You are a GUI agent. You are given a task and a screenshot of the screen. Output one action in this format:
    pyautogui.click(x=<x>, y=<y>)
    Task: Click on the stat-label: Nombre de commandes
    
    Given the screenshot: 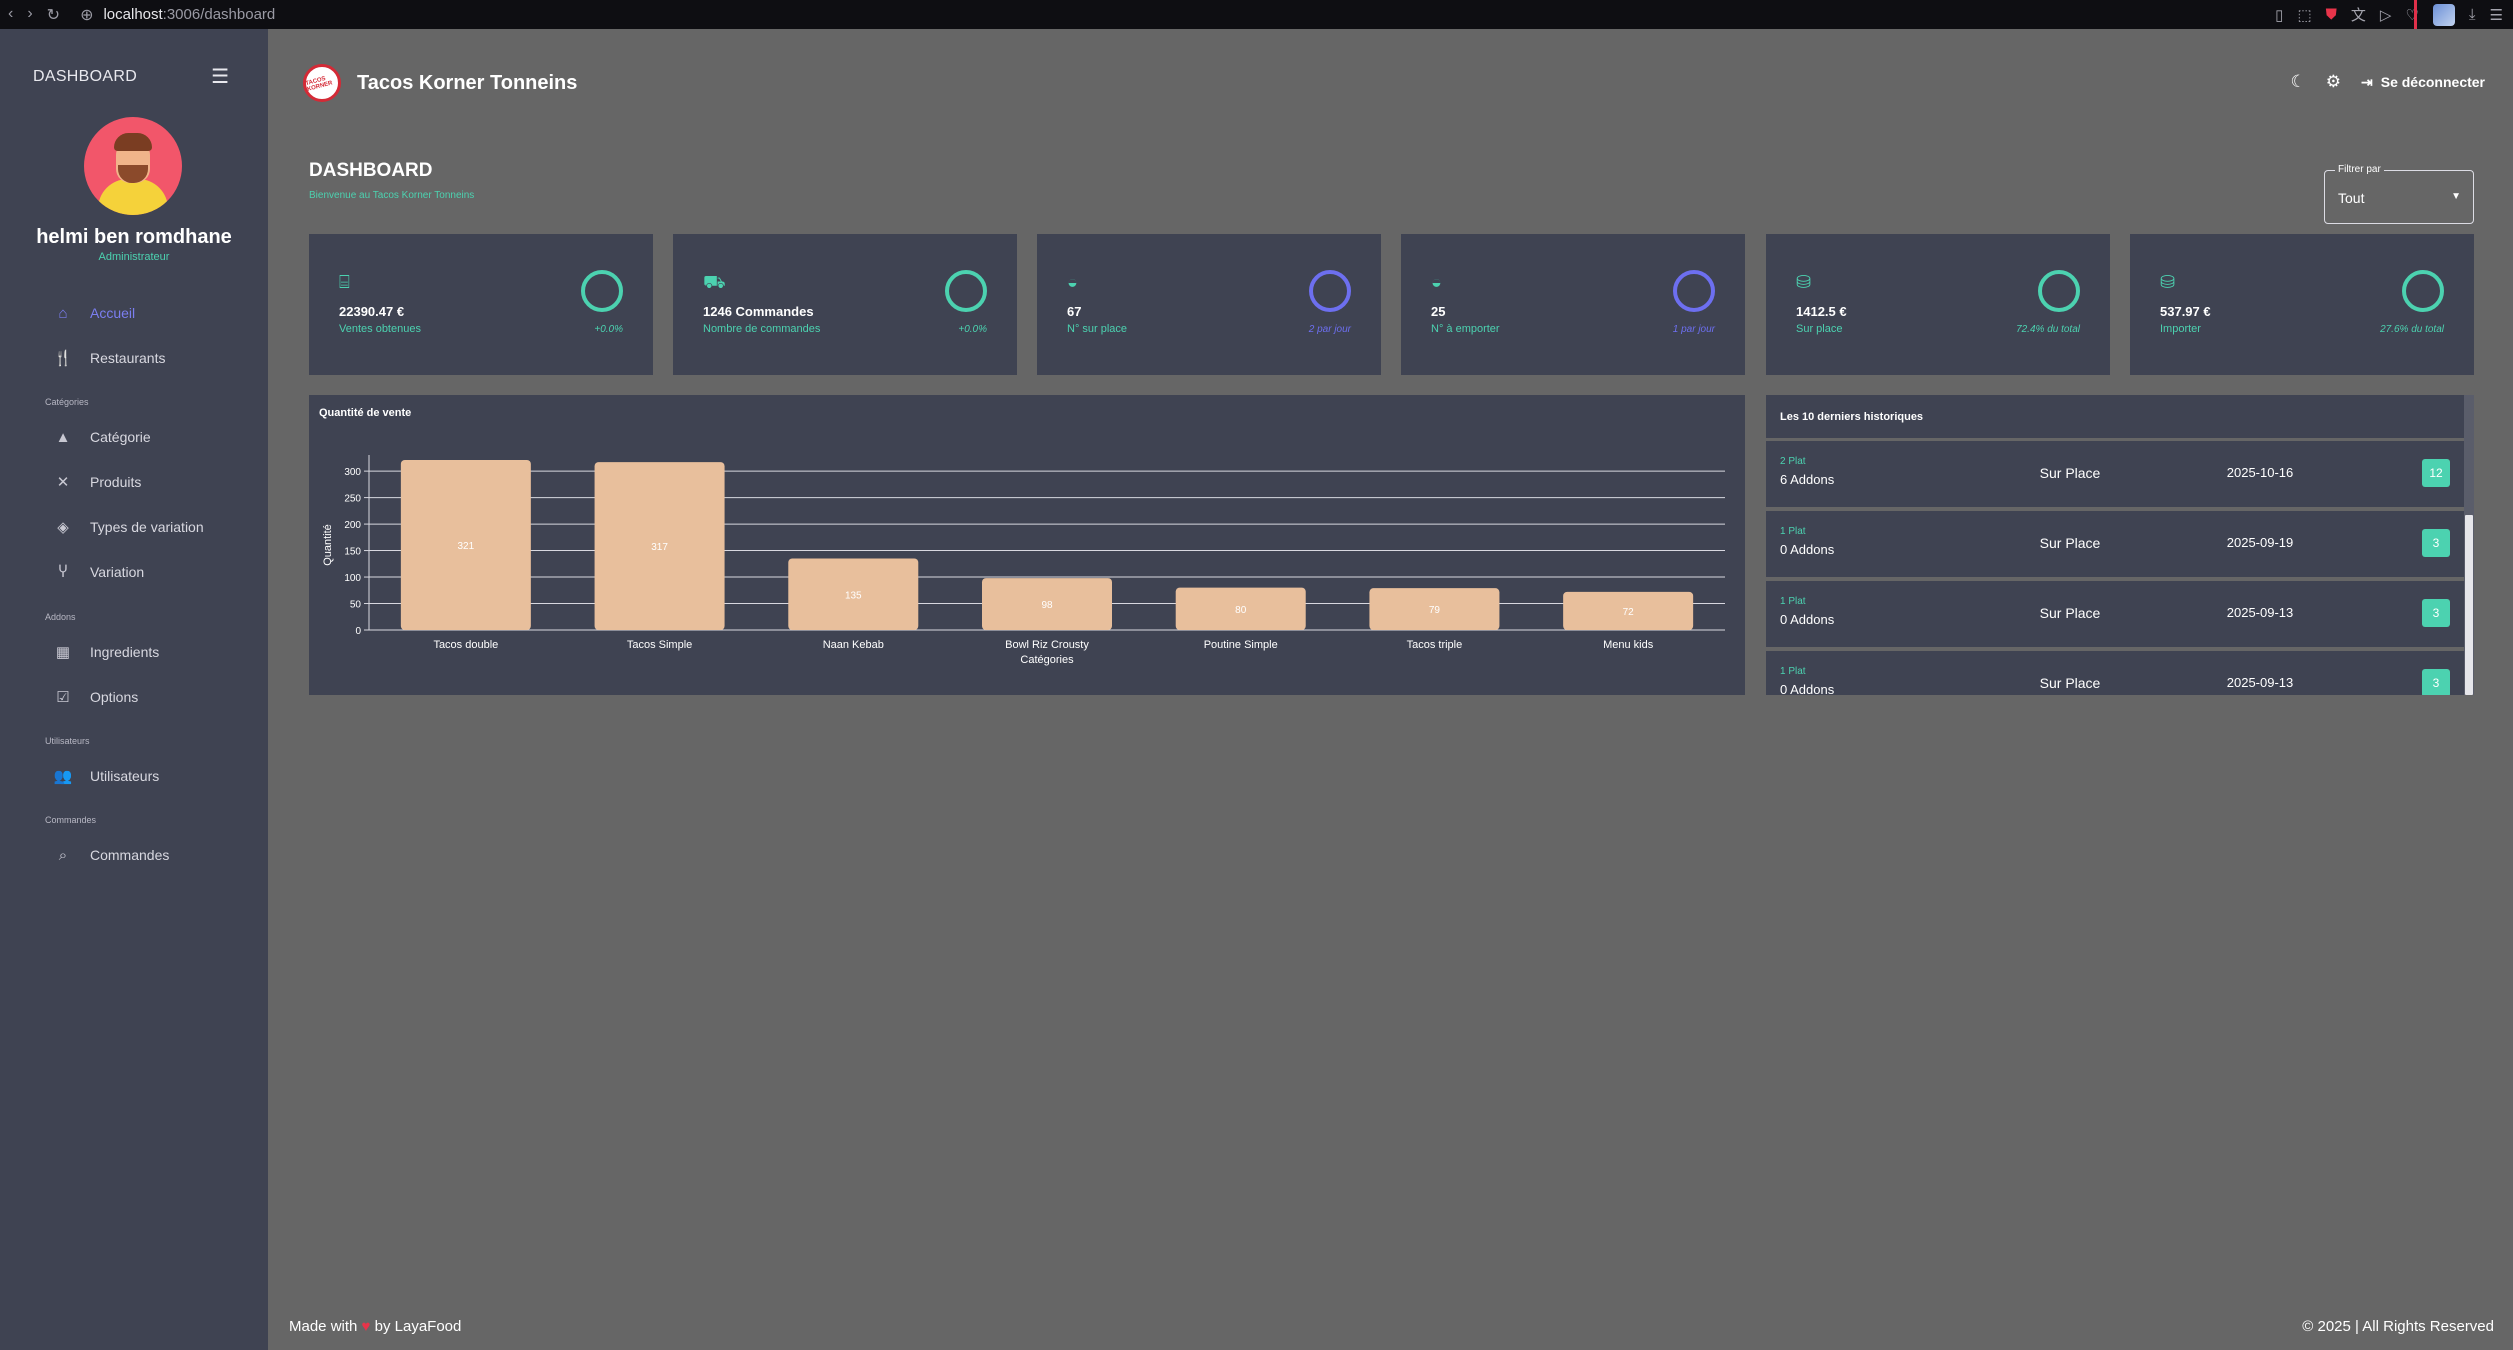 What is the action you would take?
    pyautogui.click(x=762, y=329)
    